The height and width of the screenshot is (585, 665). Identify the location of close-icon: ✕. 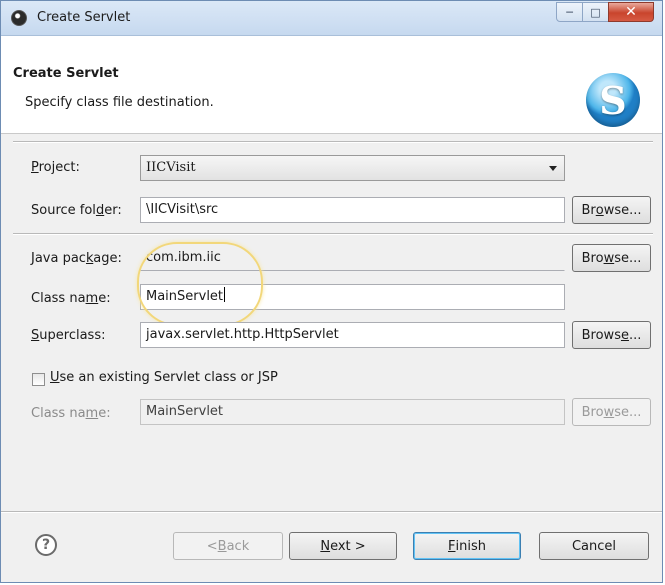
(631, 12).